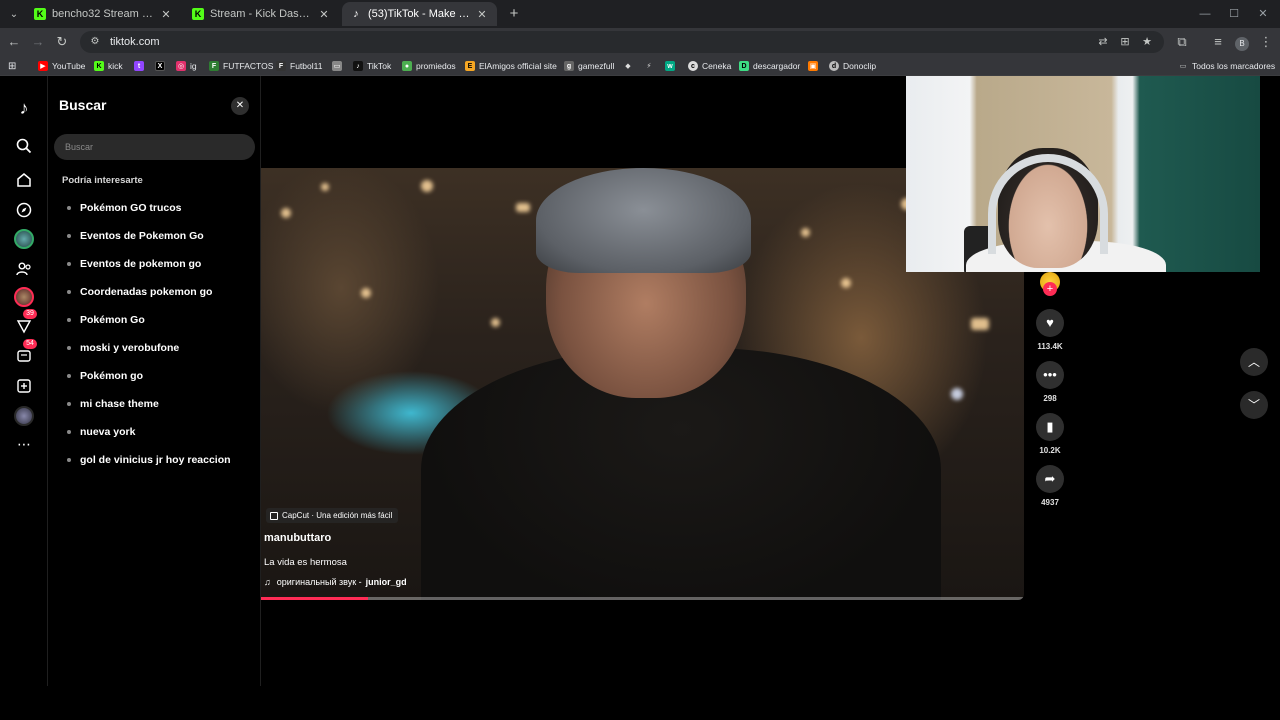 The image size is (1280, 720). What do you see at coordinates (162, 66) in the screenshot?
I see `bookmark-x: X` at bounding box center [162, 66].